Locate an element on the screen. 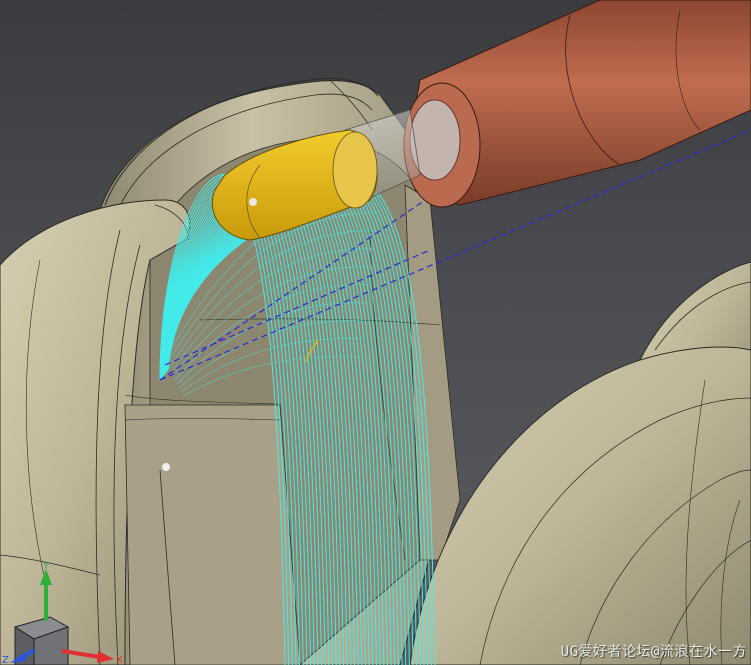  watermark: UG爱好者论坛@流浪在水一方 is located at coordinates (653, 652).